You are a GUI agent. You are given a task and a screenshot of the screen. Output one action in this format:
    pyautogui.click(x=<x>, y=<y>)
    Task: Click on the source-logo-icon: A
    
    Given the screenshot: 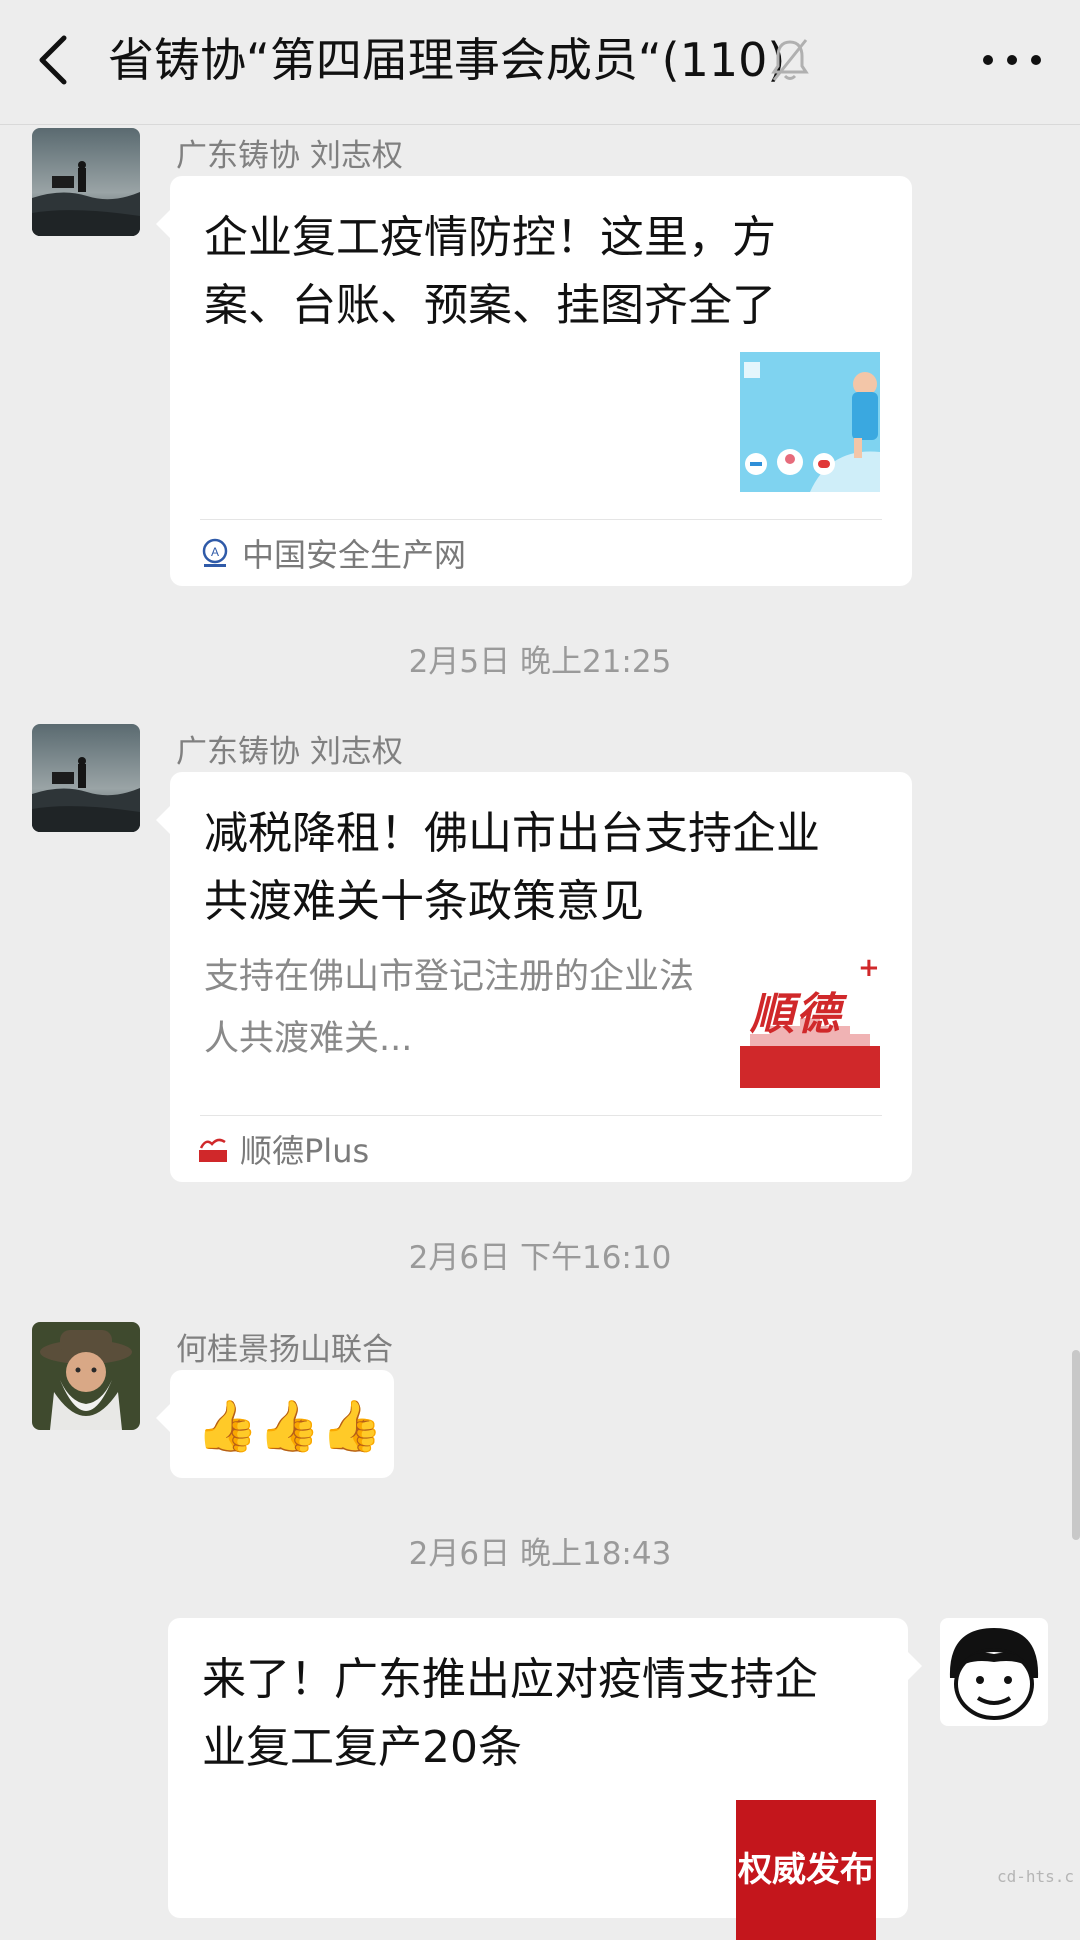 What is the action you would take?
    pyautogui.click(x=215, y=552)
    